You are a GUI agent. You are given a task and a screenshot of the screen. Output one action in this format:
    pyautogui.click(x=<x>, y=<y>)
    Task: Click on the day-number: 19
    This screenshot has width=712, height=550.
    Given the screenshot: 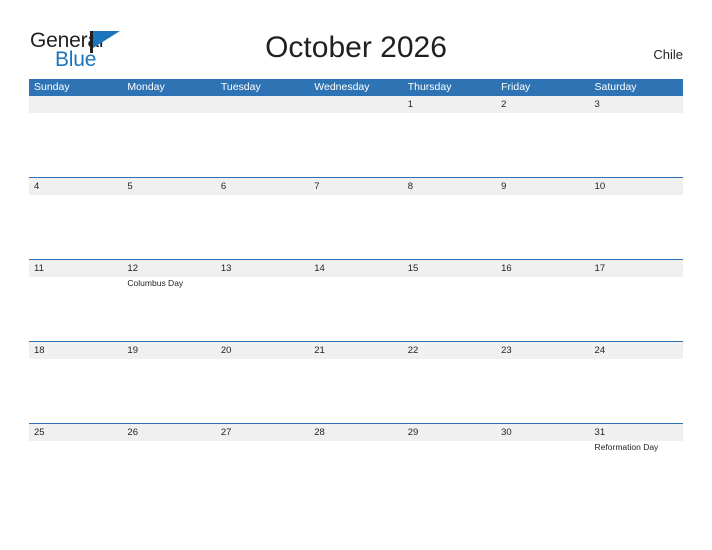 What is the action you would take?
    pyautogui.click(x=168, y=350)
    